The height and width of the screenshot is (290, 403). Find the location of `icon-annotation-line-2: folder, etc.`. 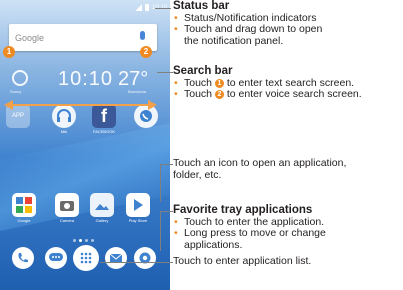

icon-annotation-line-2: folder, etc. is located at coordinates (197, 174).